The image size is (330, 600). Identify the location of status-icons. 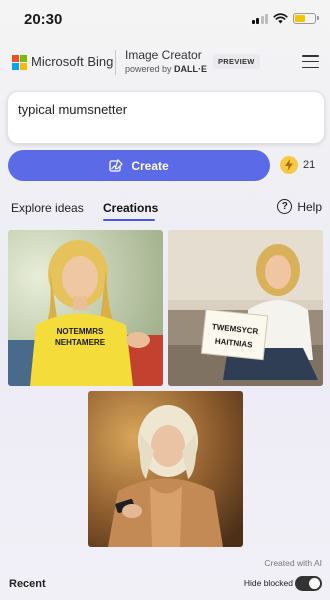
(285, 18).